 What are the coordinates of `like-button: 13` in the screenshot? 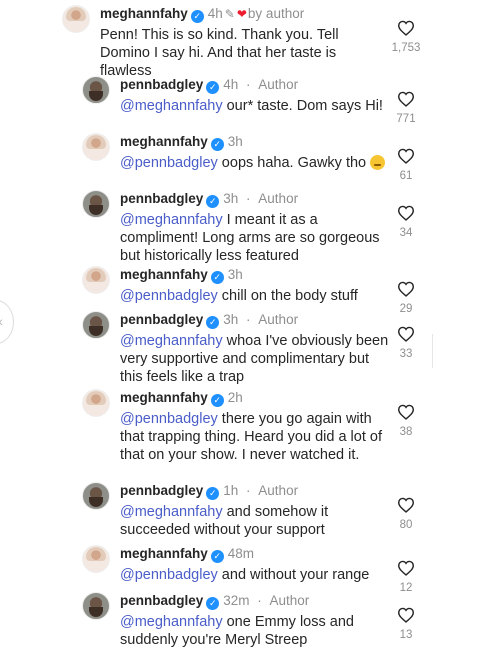 It's located at (406, 624).